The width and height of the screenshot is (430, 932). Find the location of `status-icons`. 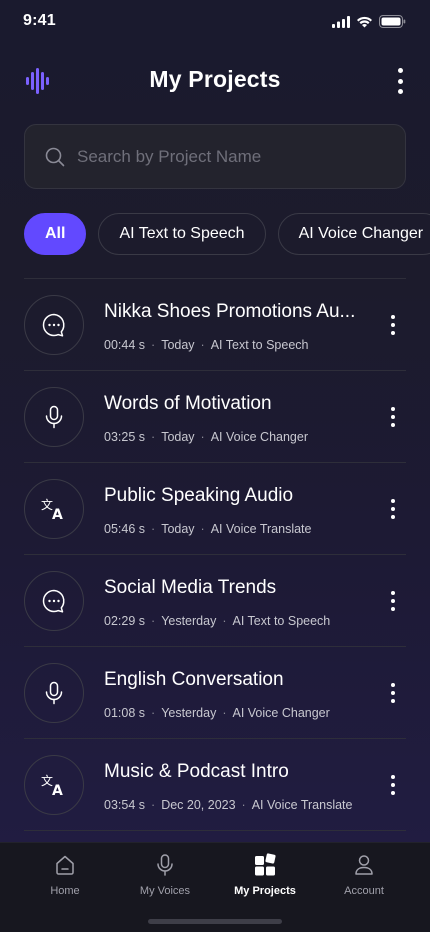

status-icons is located at coordinates (369, 21).